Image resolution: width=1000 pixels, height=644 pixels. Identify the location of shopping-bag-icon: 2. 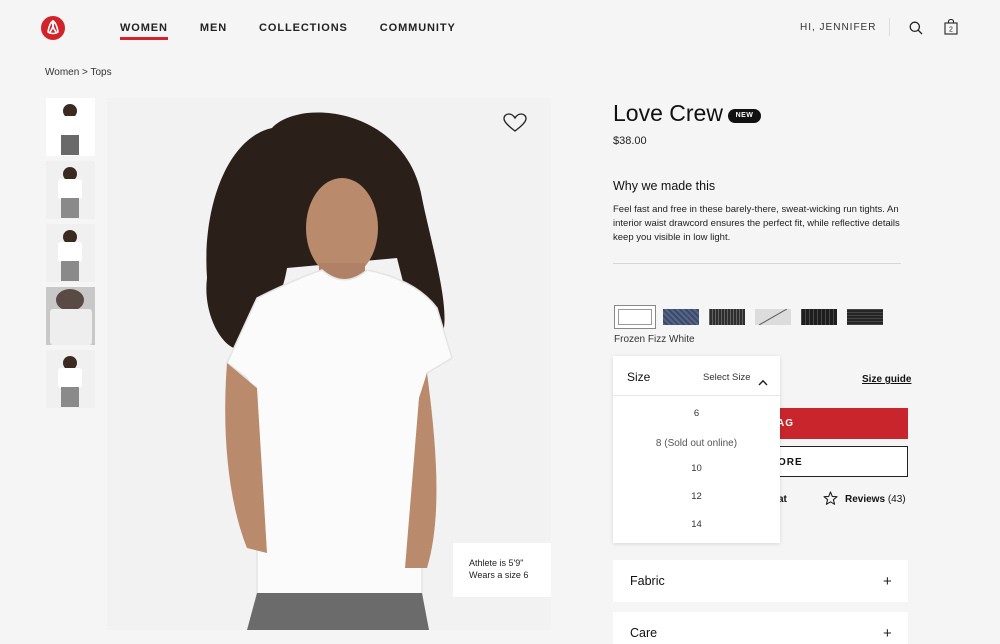
(951, 29).